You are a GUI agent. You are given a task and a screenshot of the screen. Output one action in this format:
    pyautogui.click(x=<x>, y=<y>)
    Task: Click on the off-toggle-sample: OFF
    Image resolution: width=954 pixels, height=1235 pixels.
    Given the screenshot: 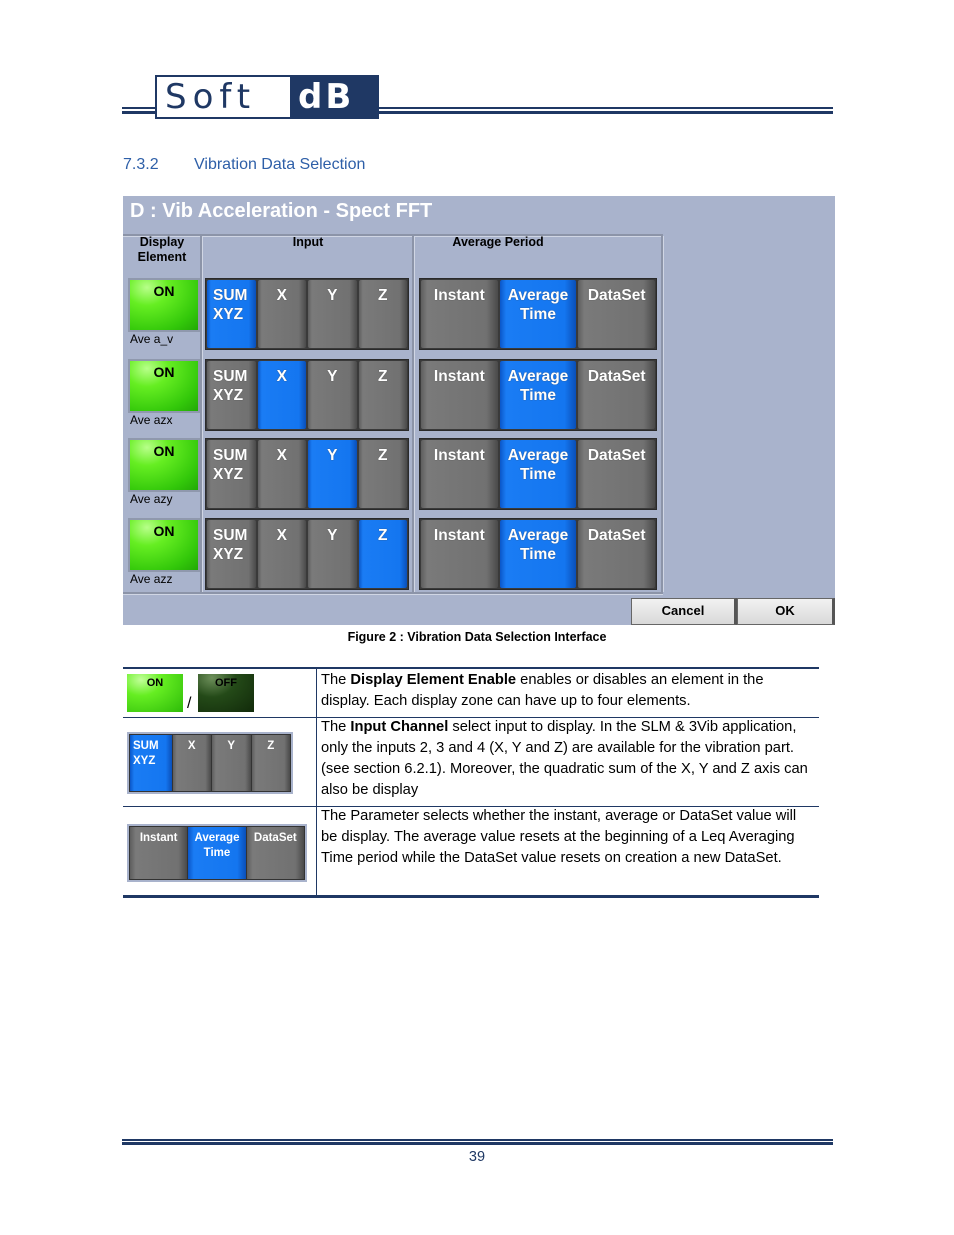 What is the action you would take?
    pyautogui.click(x=226, y=693)
    